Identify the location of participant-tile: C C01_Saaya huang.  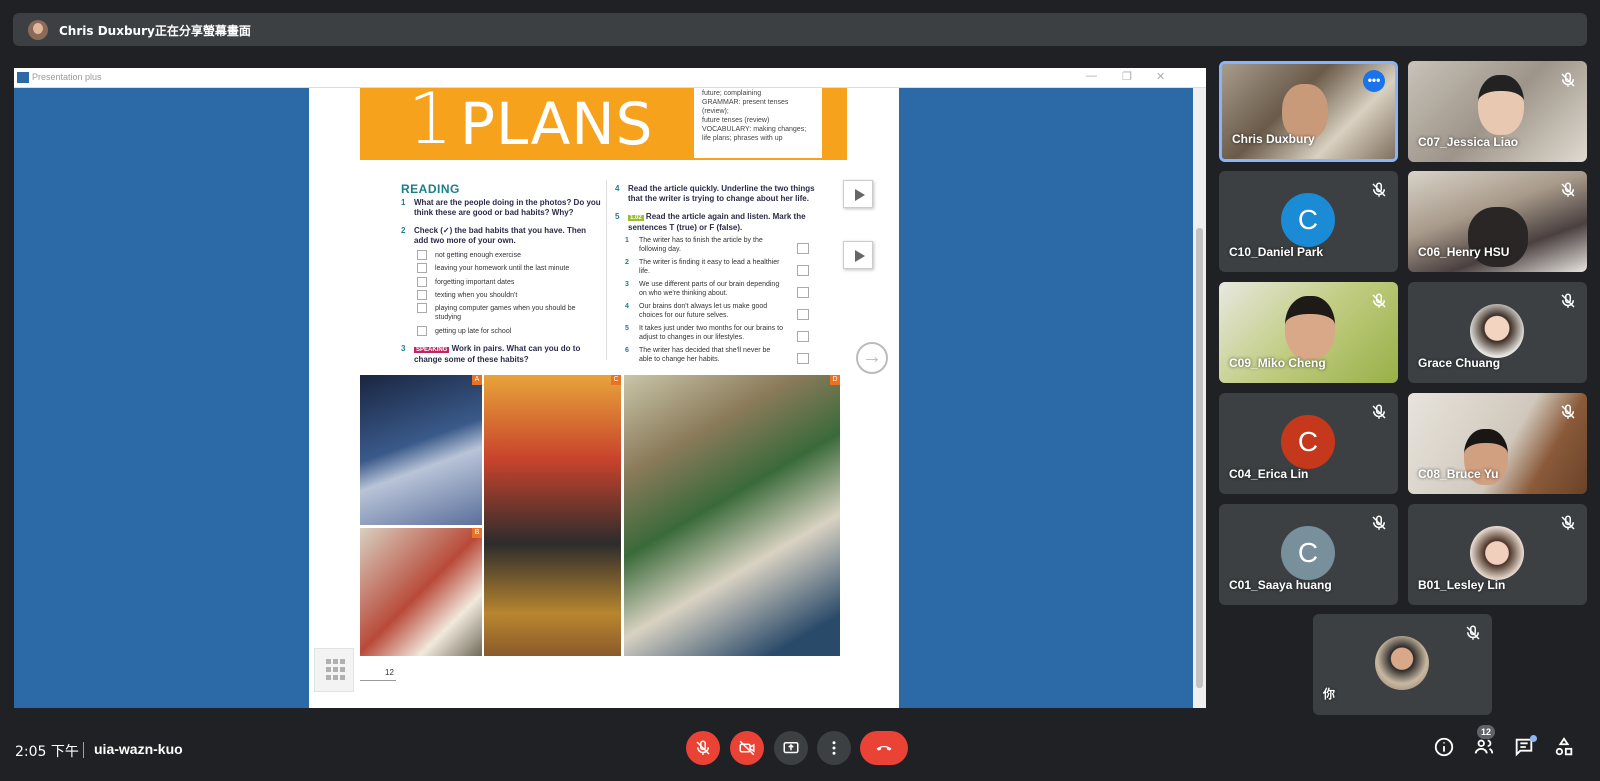
(1308, 554).